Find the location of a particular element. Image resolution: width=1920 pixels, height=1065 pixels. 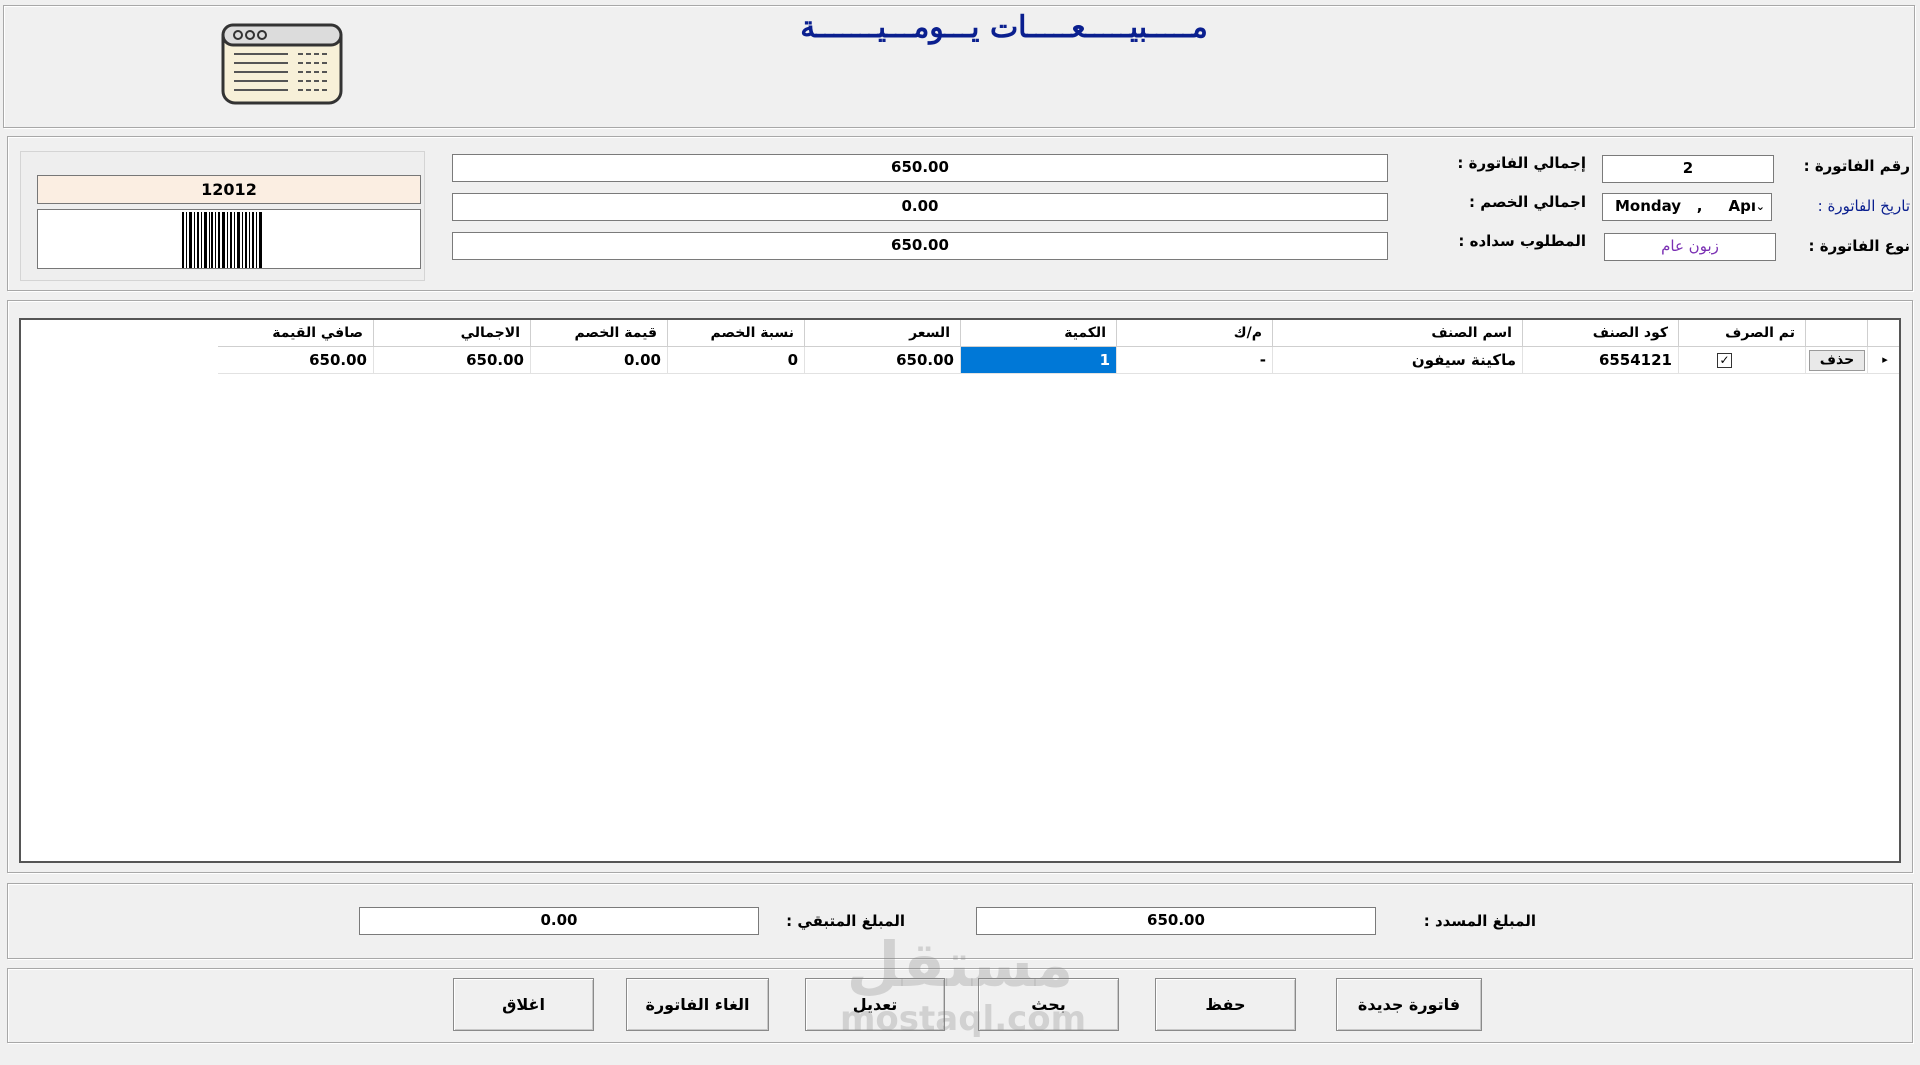

header-panel: مـــــبيـــــعـــــات يـــومـــيـــــــة is located at coordinates (959, 66).